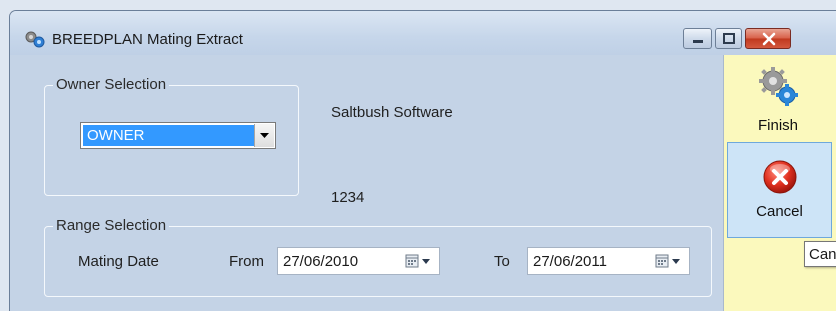  I want to click on minimize-button, so click(697, 38).